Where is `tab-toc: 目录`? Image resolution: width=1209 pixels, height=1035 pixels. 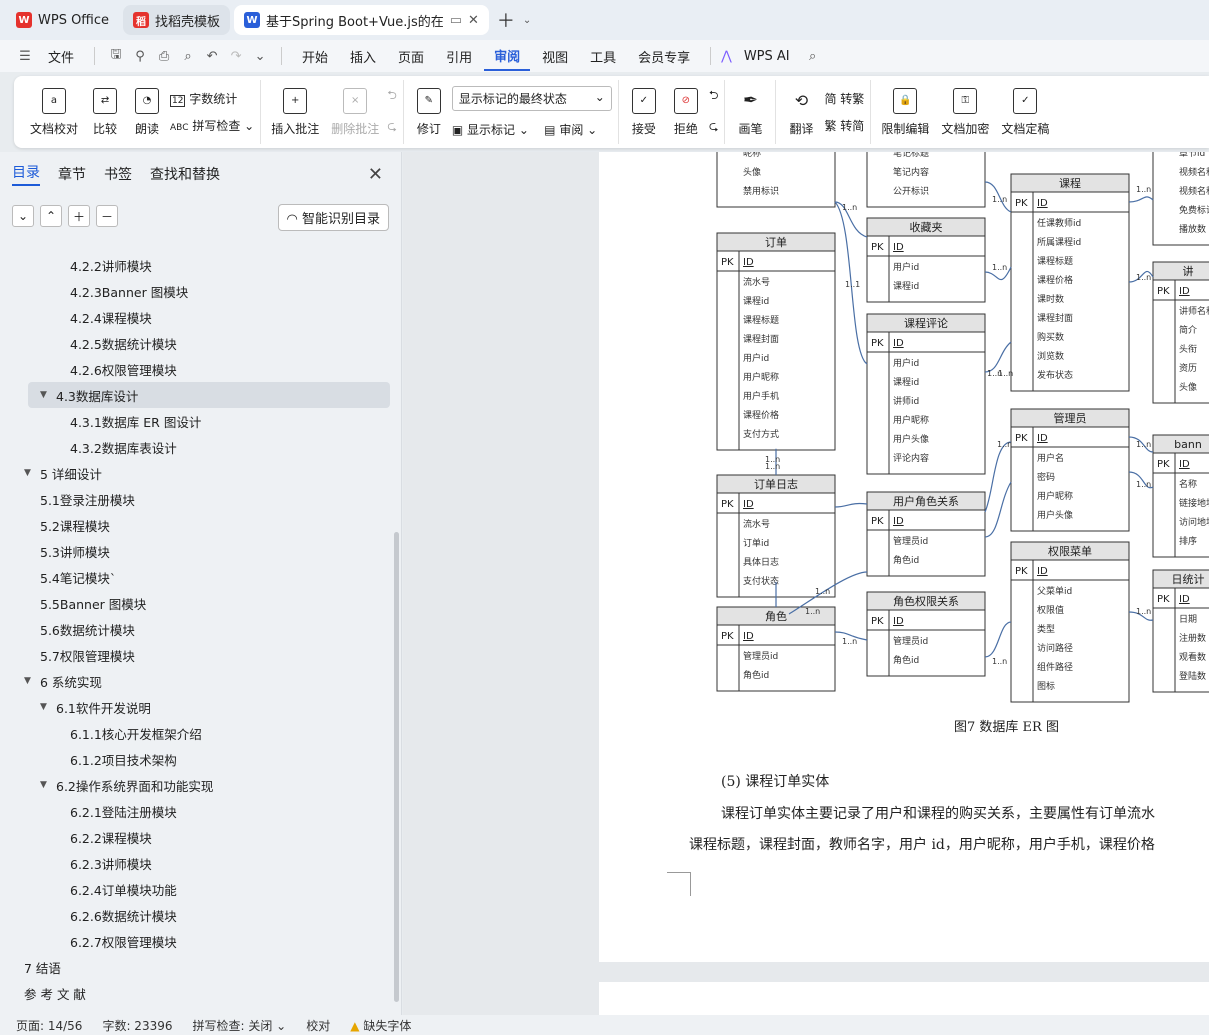
tab-toc: 目录 is located at coordinates (26, 174).